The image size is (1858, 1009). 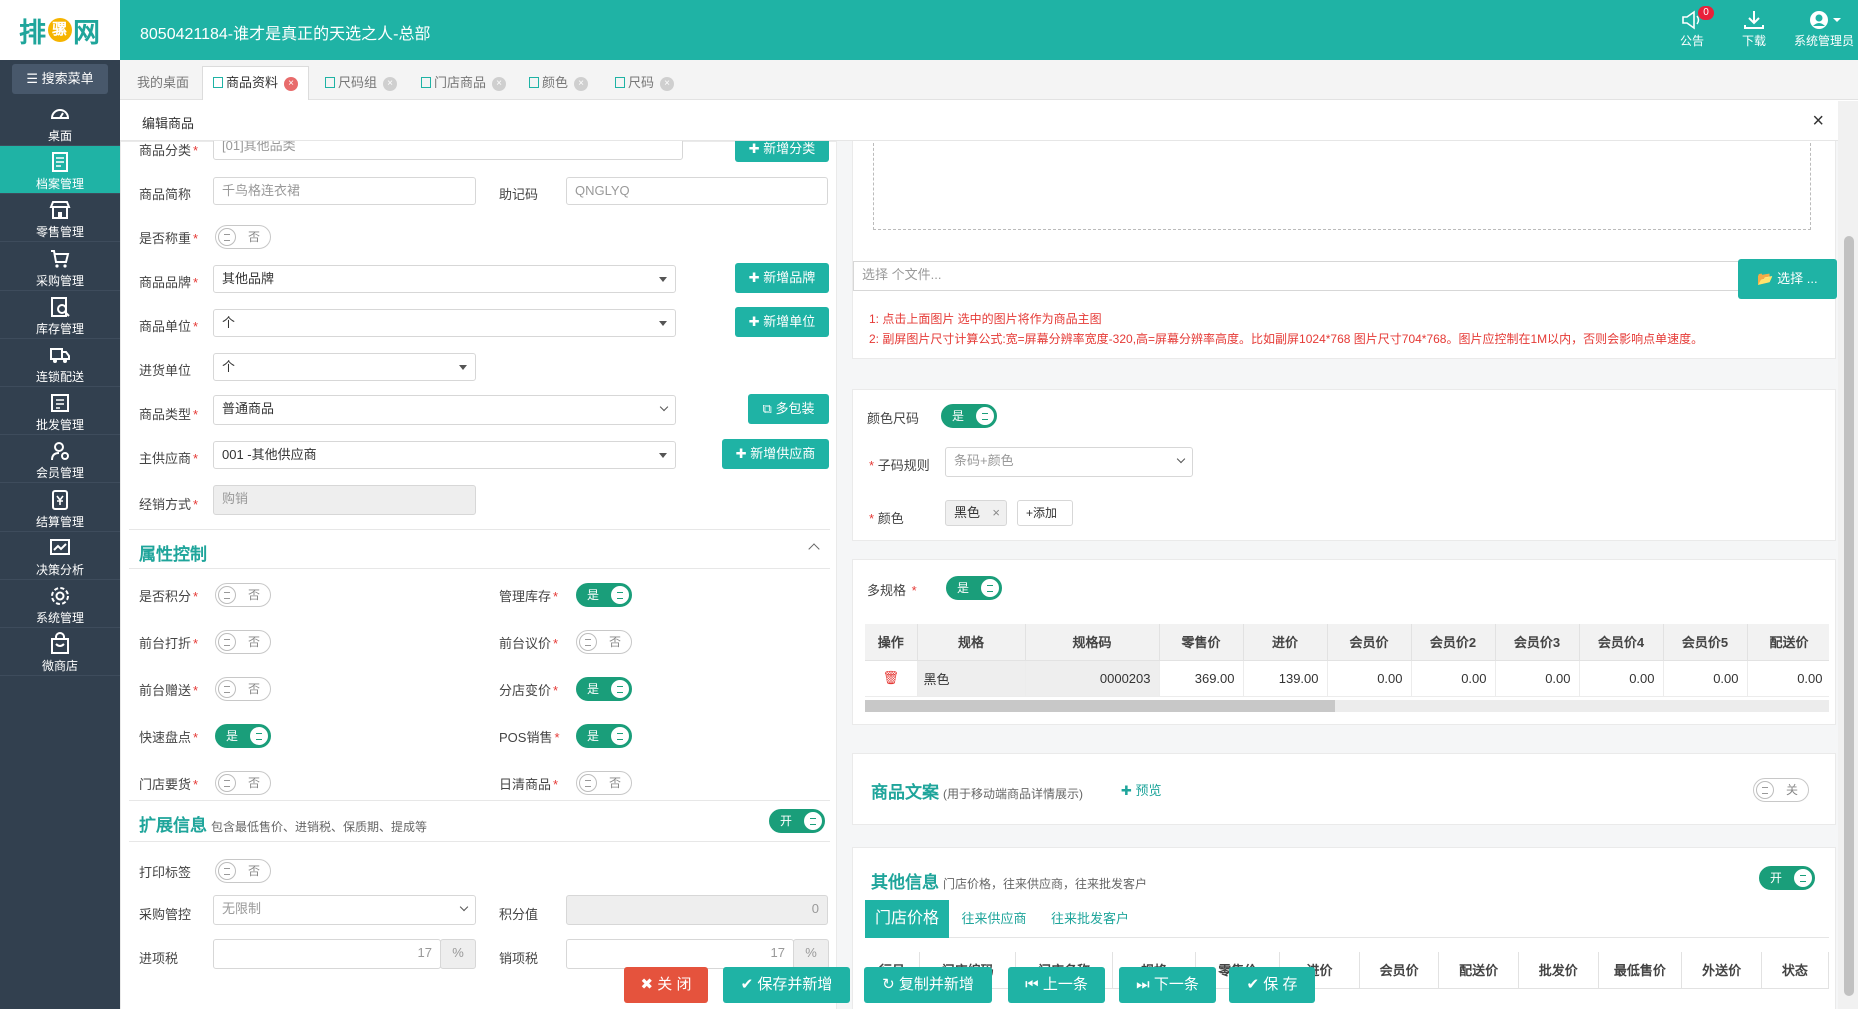 I want to click on close-button: ✖ 关 闭, so click(x=666, y=985).